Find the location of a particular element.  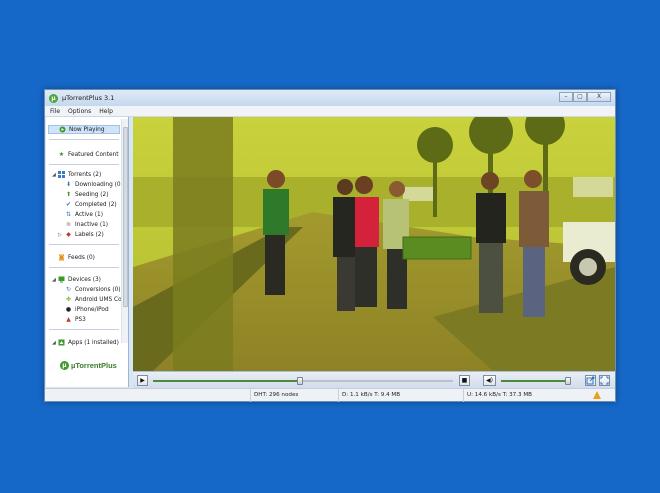

sidebar-item-featured: ★ Featured Content is located at coordinates (88, 154).